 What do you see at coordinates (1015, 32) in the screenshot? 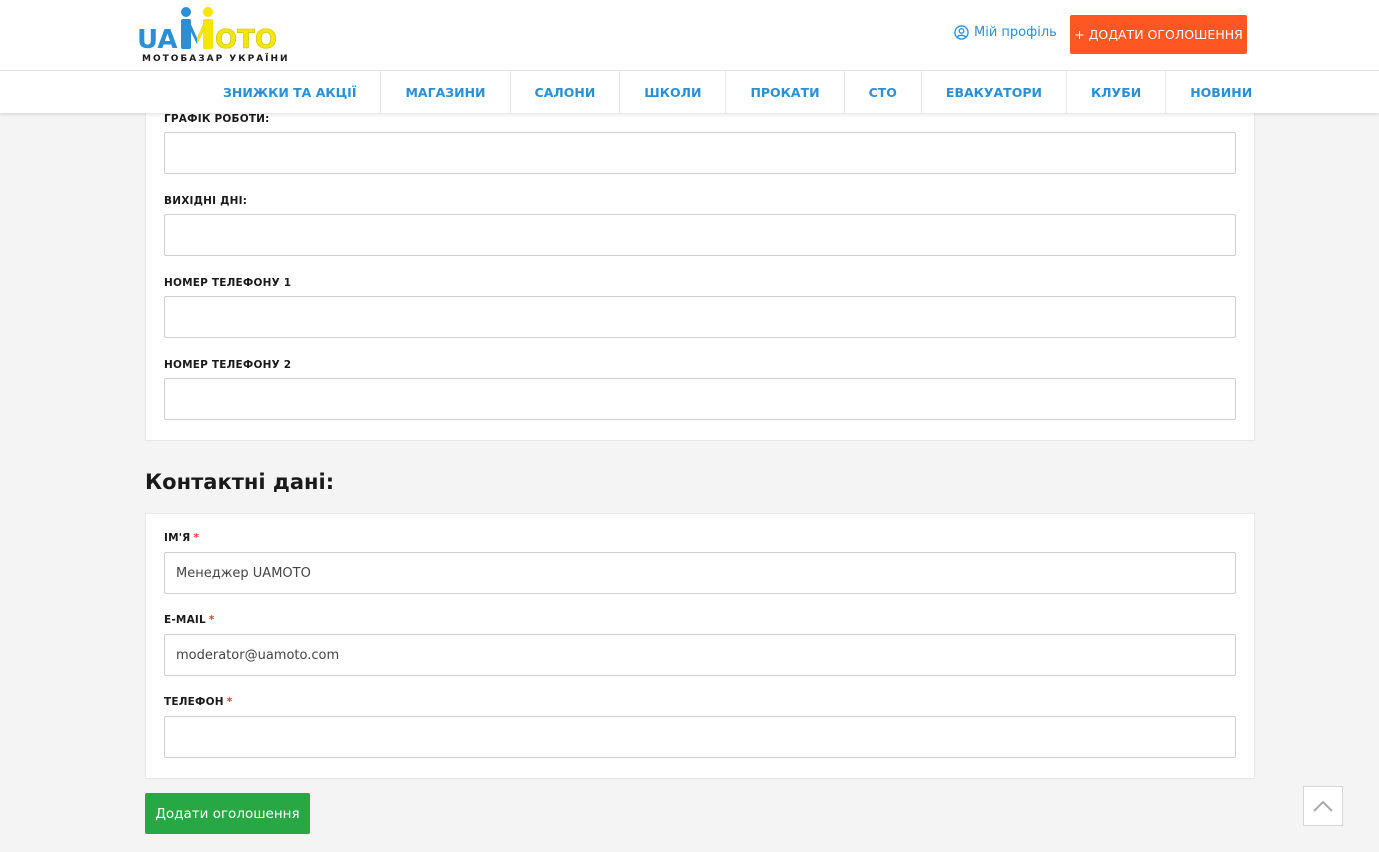
I see `my-profile-label: Мій профіль` at bounding box center [1015, 32].